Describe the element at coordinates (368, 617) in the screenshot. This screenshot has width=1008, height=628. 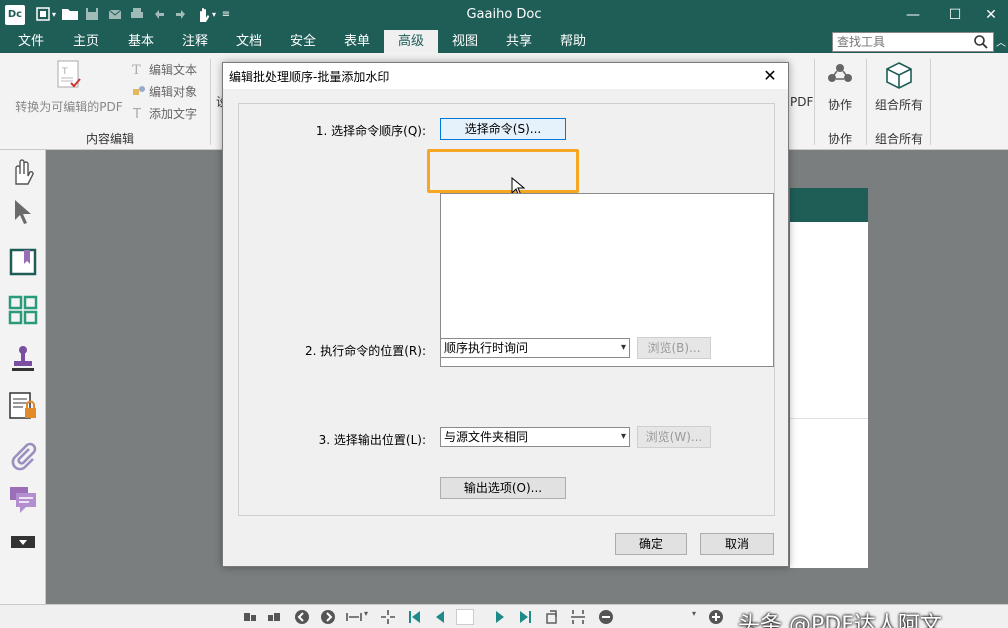
I see `fit-dropdown-icon: ▾` at that location.